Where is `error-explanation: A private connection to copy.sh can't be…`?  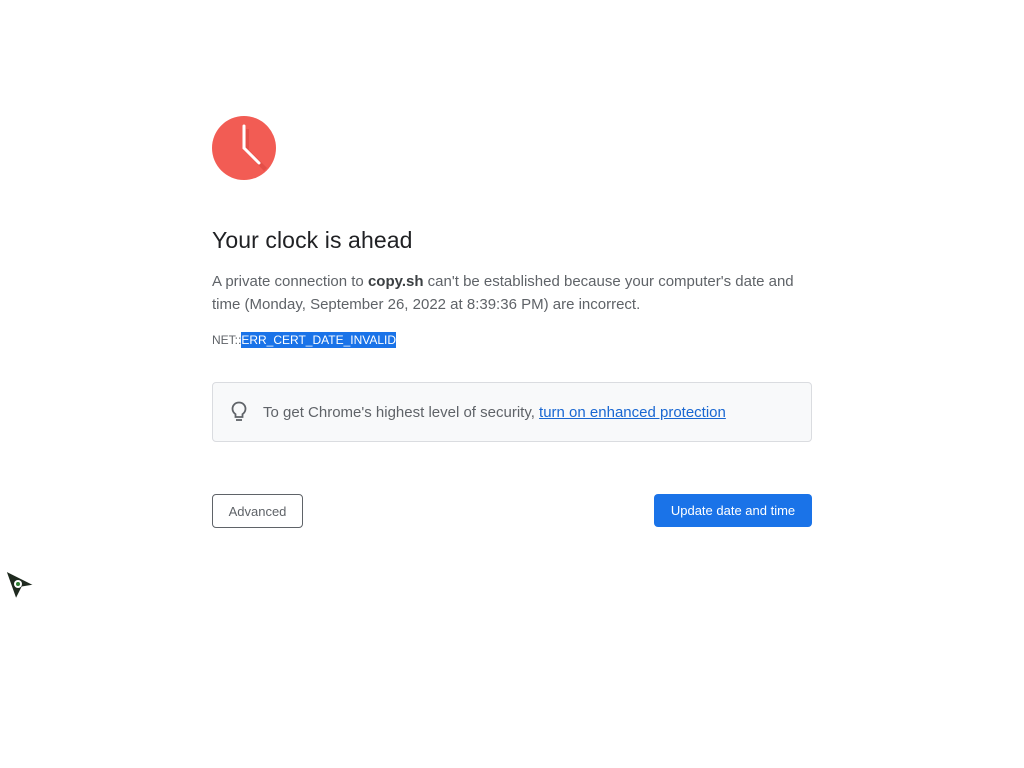 error-explanation: A private connection to copy.sh can't be… is located at coordinates (512, 293).